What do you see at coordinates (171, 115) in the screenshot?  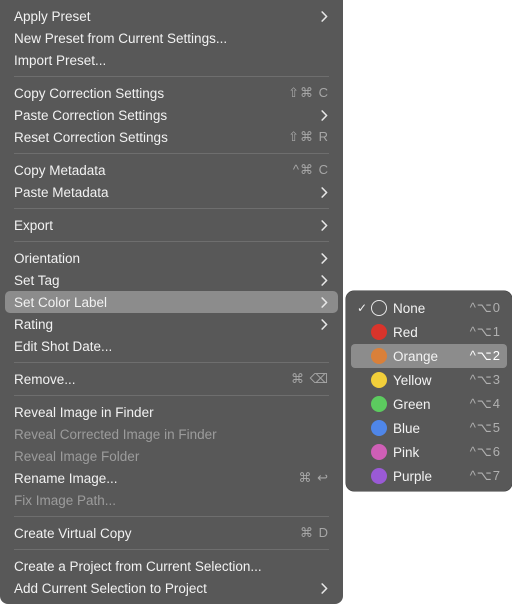 I see `menu-item-paste-correction-settings: Paste Correction Settings` at bounding box center [171, 115].